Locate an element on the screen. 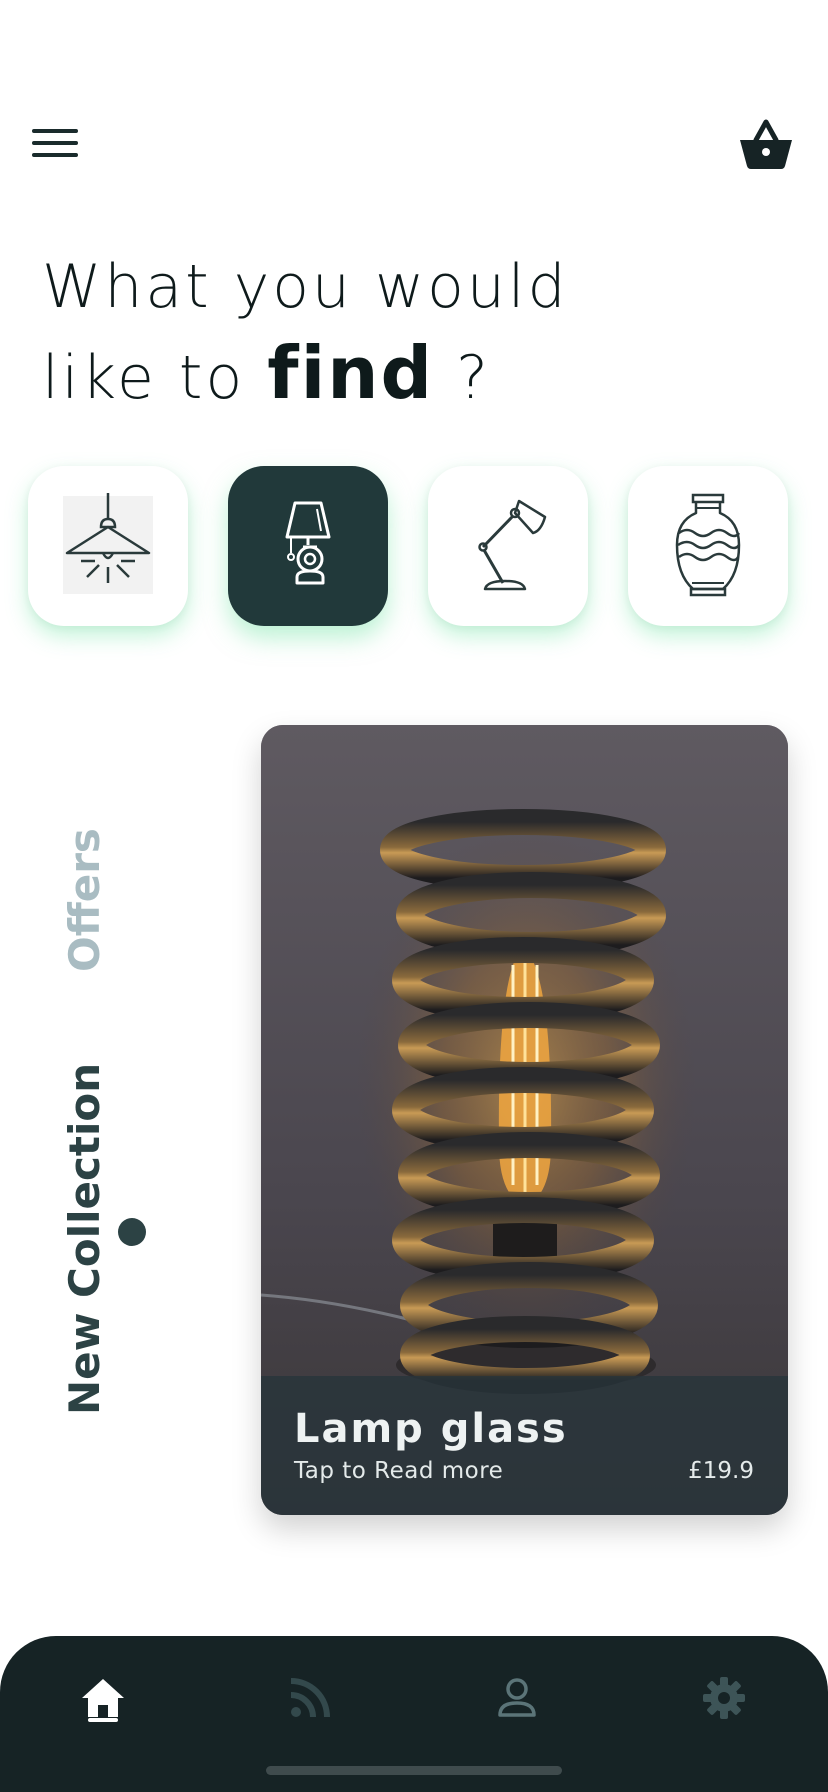 The image size is (828, 1792). headline-line-1: What you would is located at coordinates (305, 287).